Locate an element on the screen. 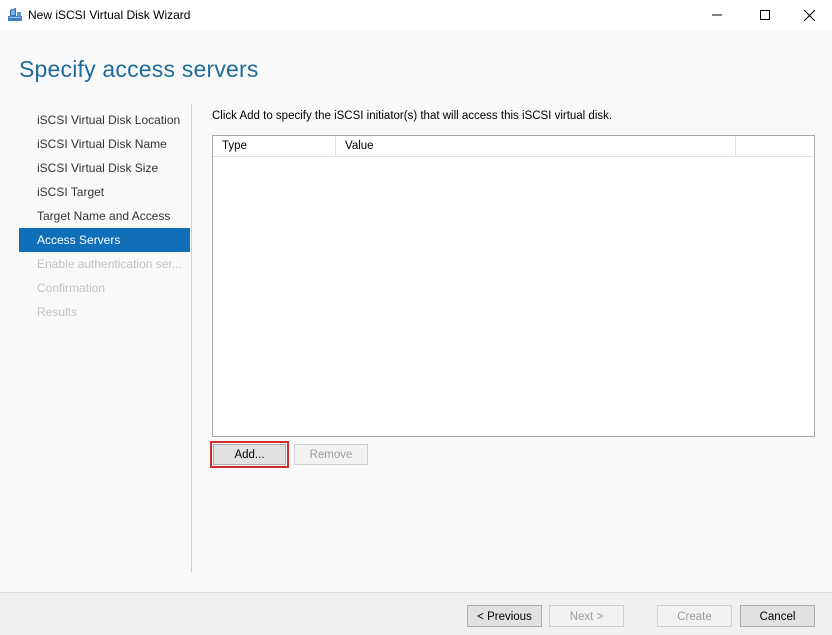 This screenshot has width=832, height=635. nav-item-results: Results is located at coordinates (57, 312).